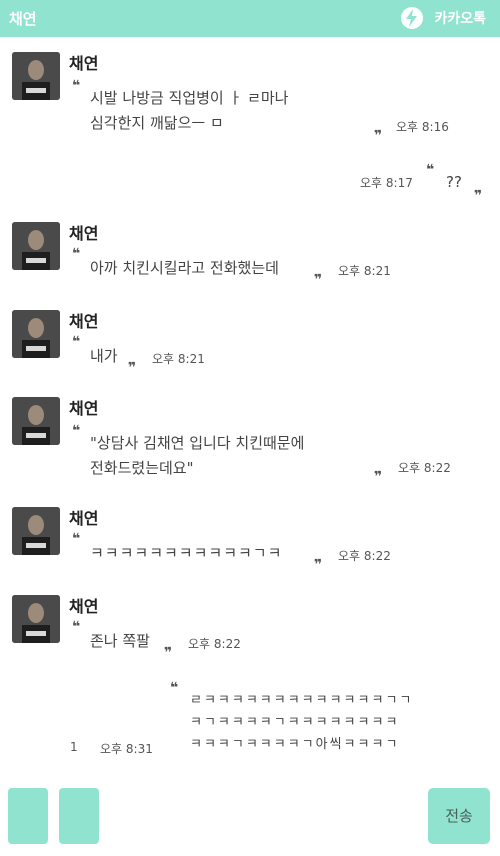 The image size is (500, 856). I want to click on app-brand: 카카오톡, so click(460, 19).